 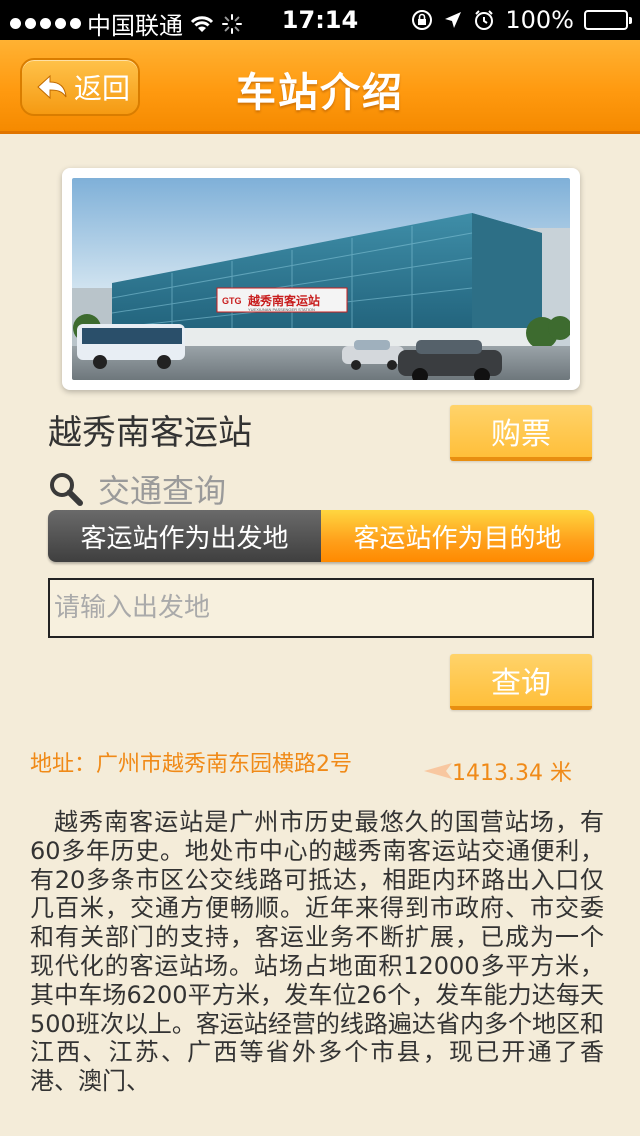 What do you see at coordinates (281, 309) in the screenshot?
I see `sign-subtext: YUEXIUNAN PASSENGER STATION` at bounding box center [281, 309].